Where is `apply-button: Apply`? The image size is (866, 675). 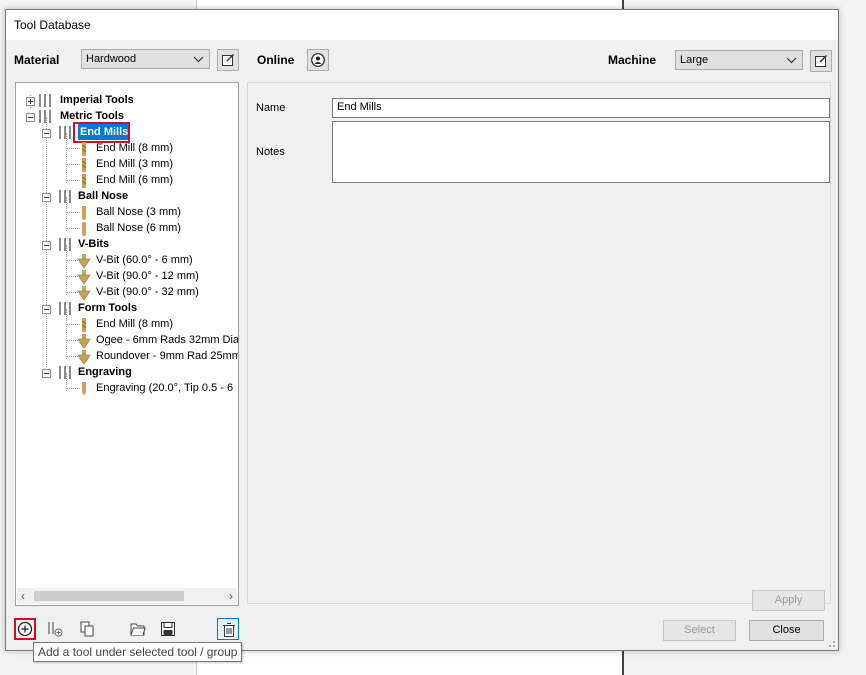
apply-button: Apply is located at coordinates (788, 600).